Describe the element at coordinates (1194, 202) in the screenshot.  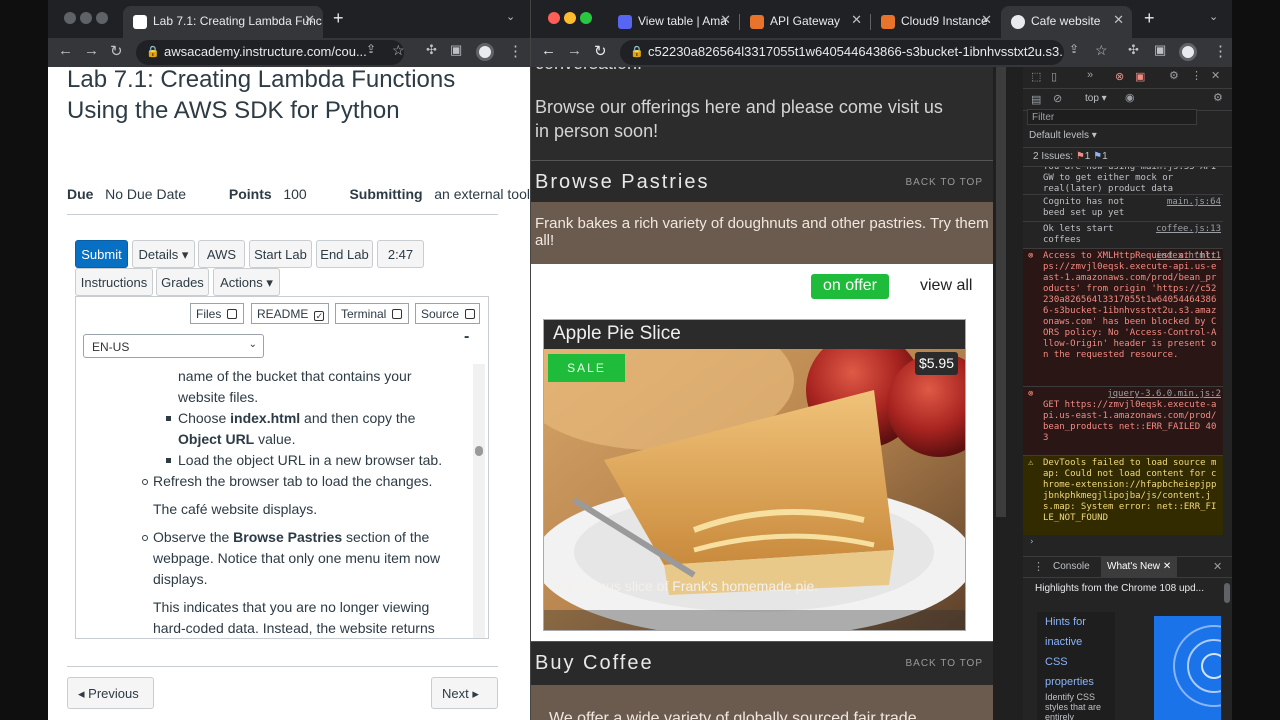
I see `log-source-link: main.js:64` at that location.